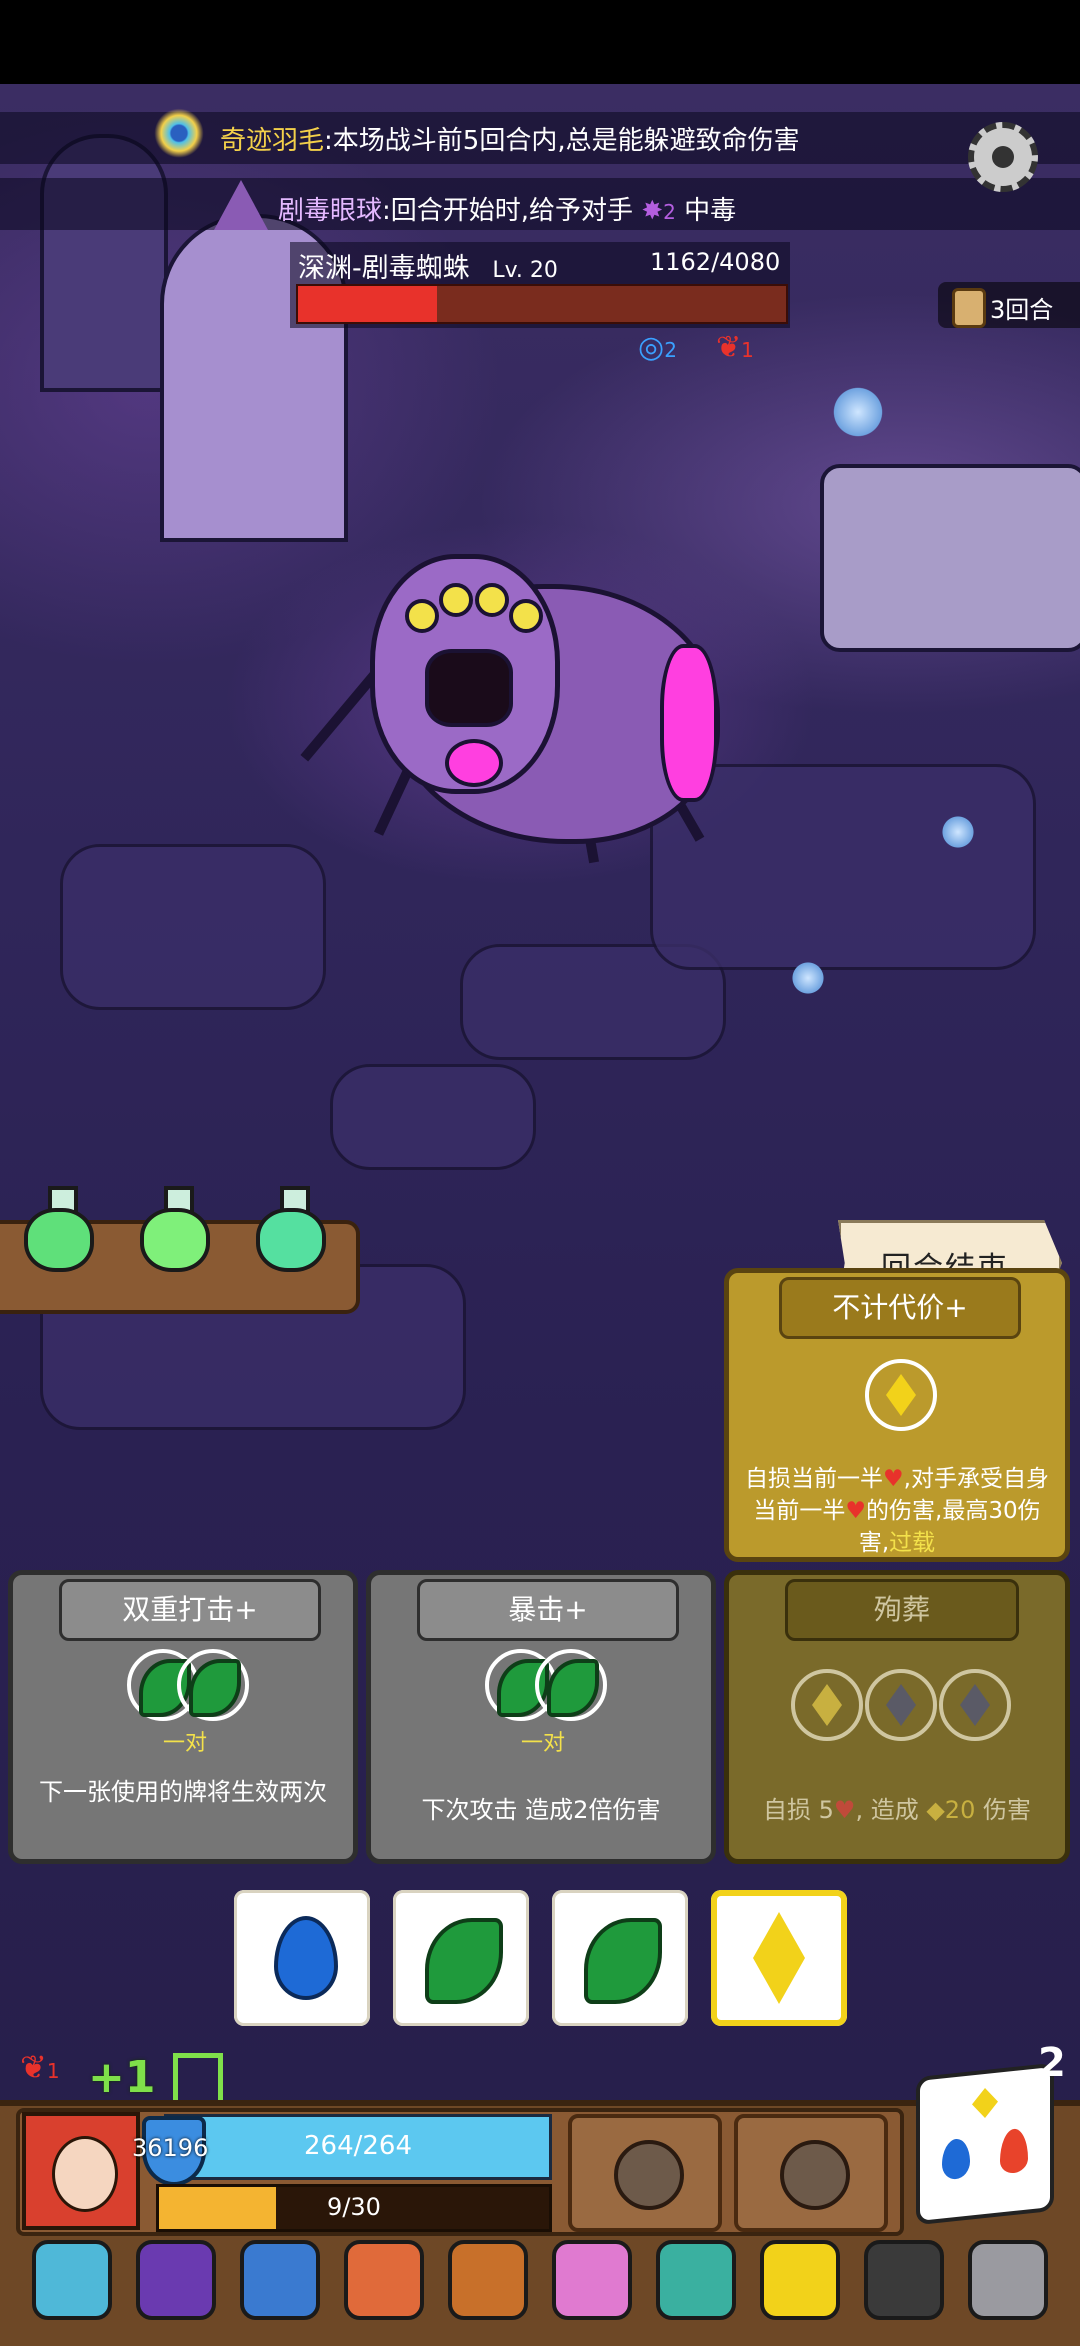 The width and height of the screenshot is (1080, 2346). I want to click on pink-flower-icon, so click(592, 2280).